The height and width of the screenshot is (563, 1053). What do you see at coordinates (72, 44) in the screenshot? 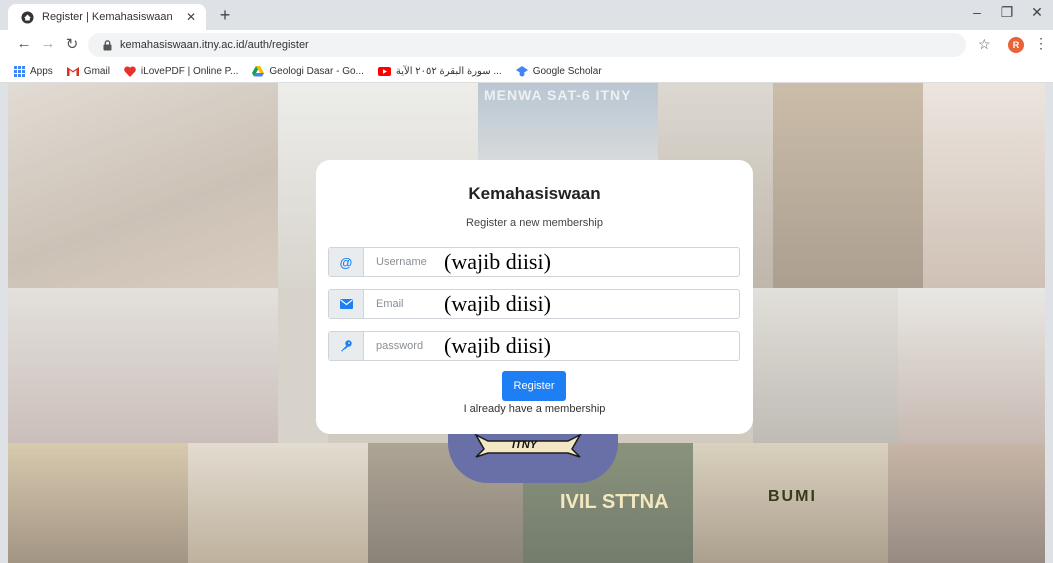
I see `reload-icon: ↻` at bounding box center [72, 44].